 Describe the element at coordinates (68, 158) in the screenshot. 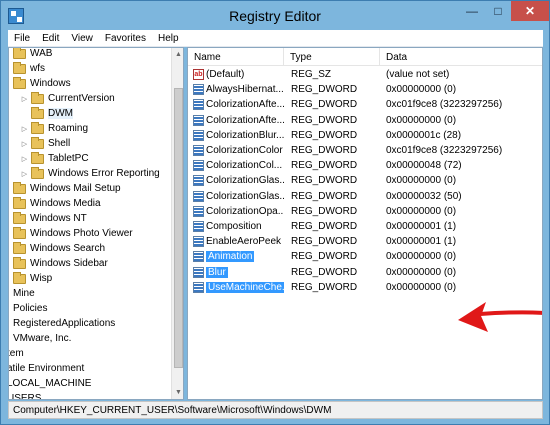

I see `tree-item-label: TabletPC` at that location.